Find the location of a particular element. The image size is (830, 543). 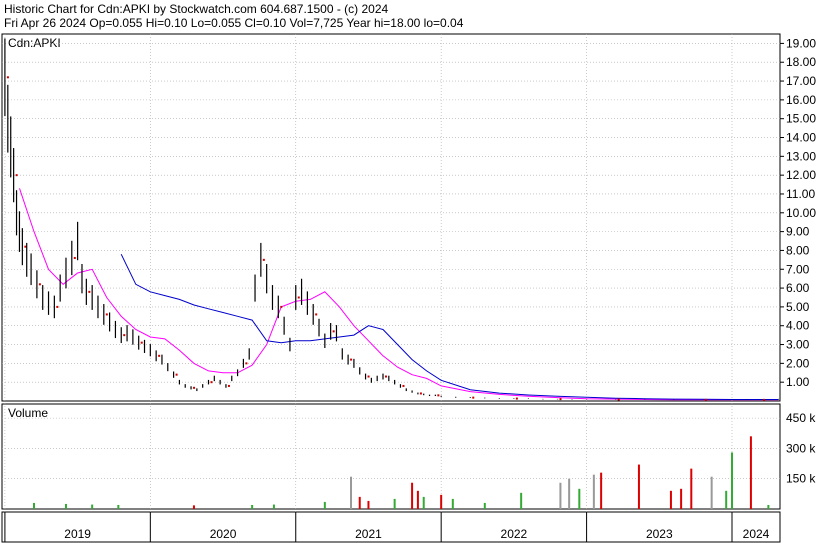

price-tick-label: 11.00 is located at coordinates (800, 194).